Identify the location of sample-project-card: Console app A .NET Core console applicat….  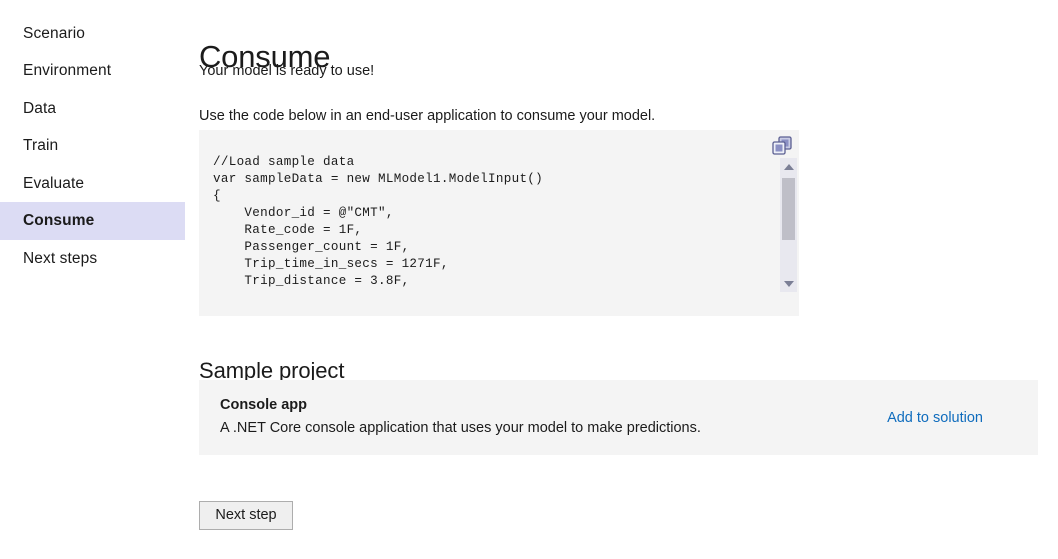
(618, 417).